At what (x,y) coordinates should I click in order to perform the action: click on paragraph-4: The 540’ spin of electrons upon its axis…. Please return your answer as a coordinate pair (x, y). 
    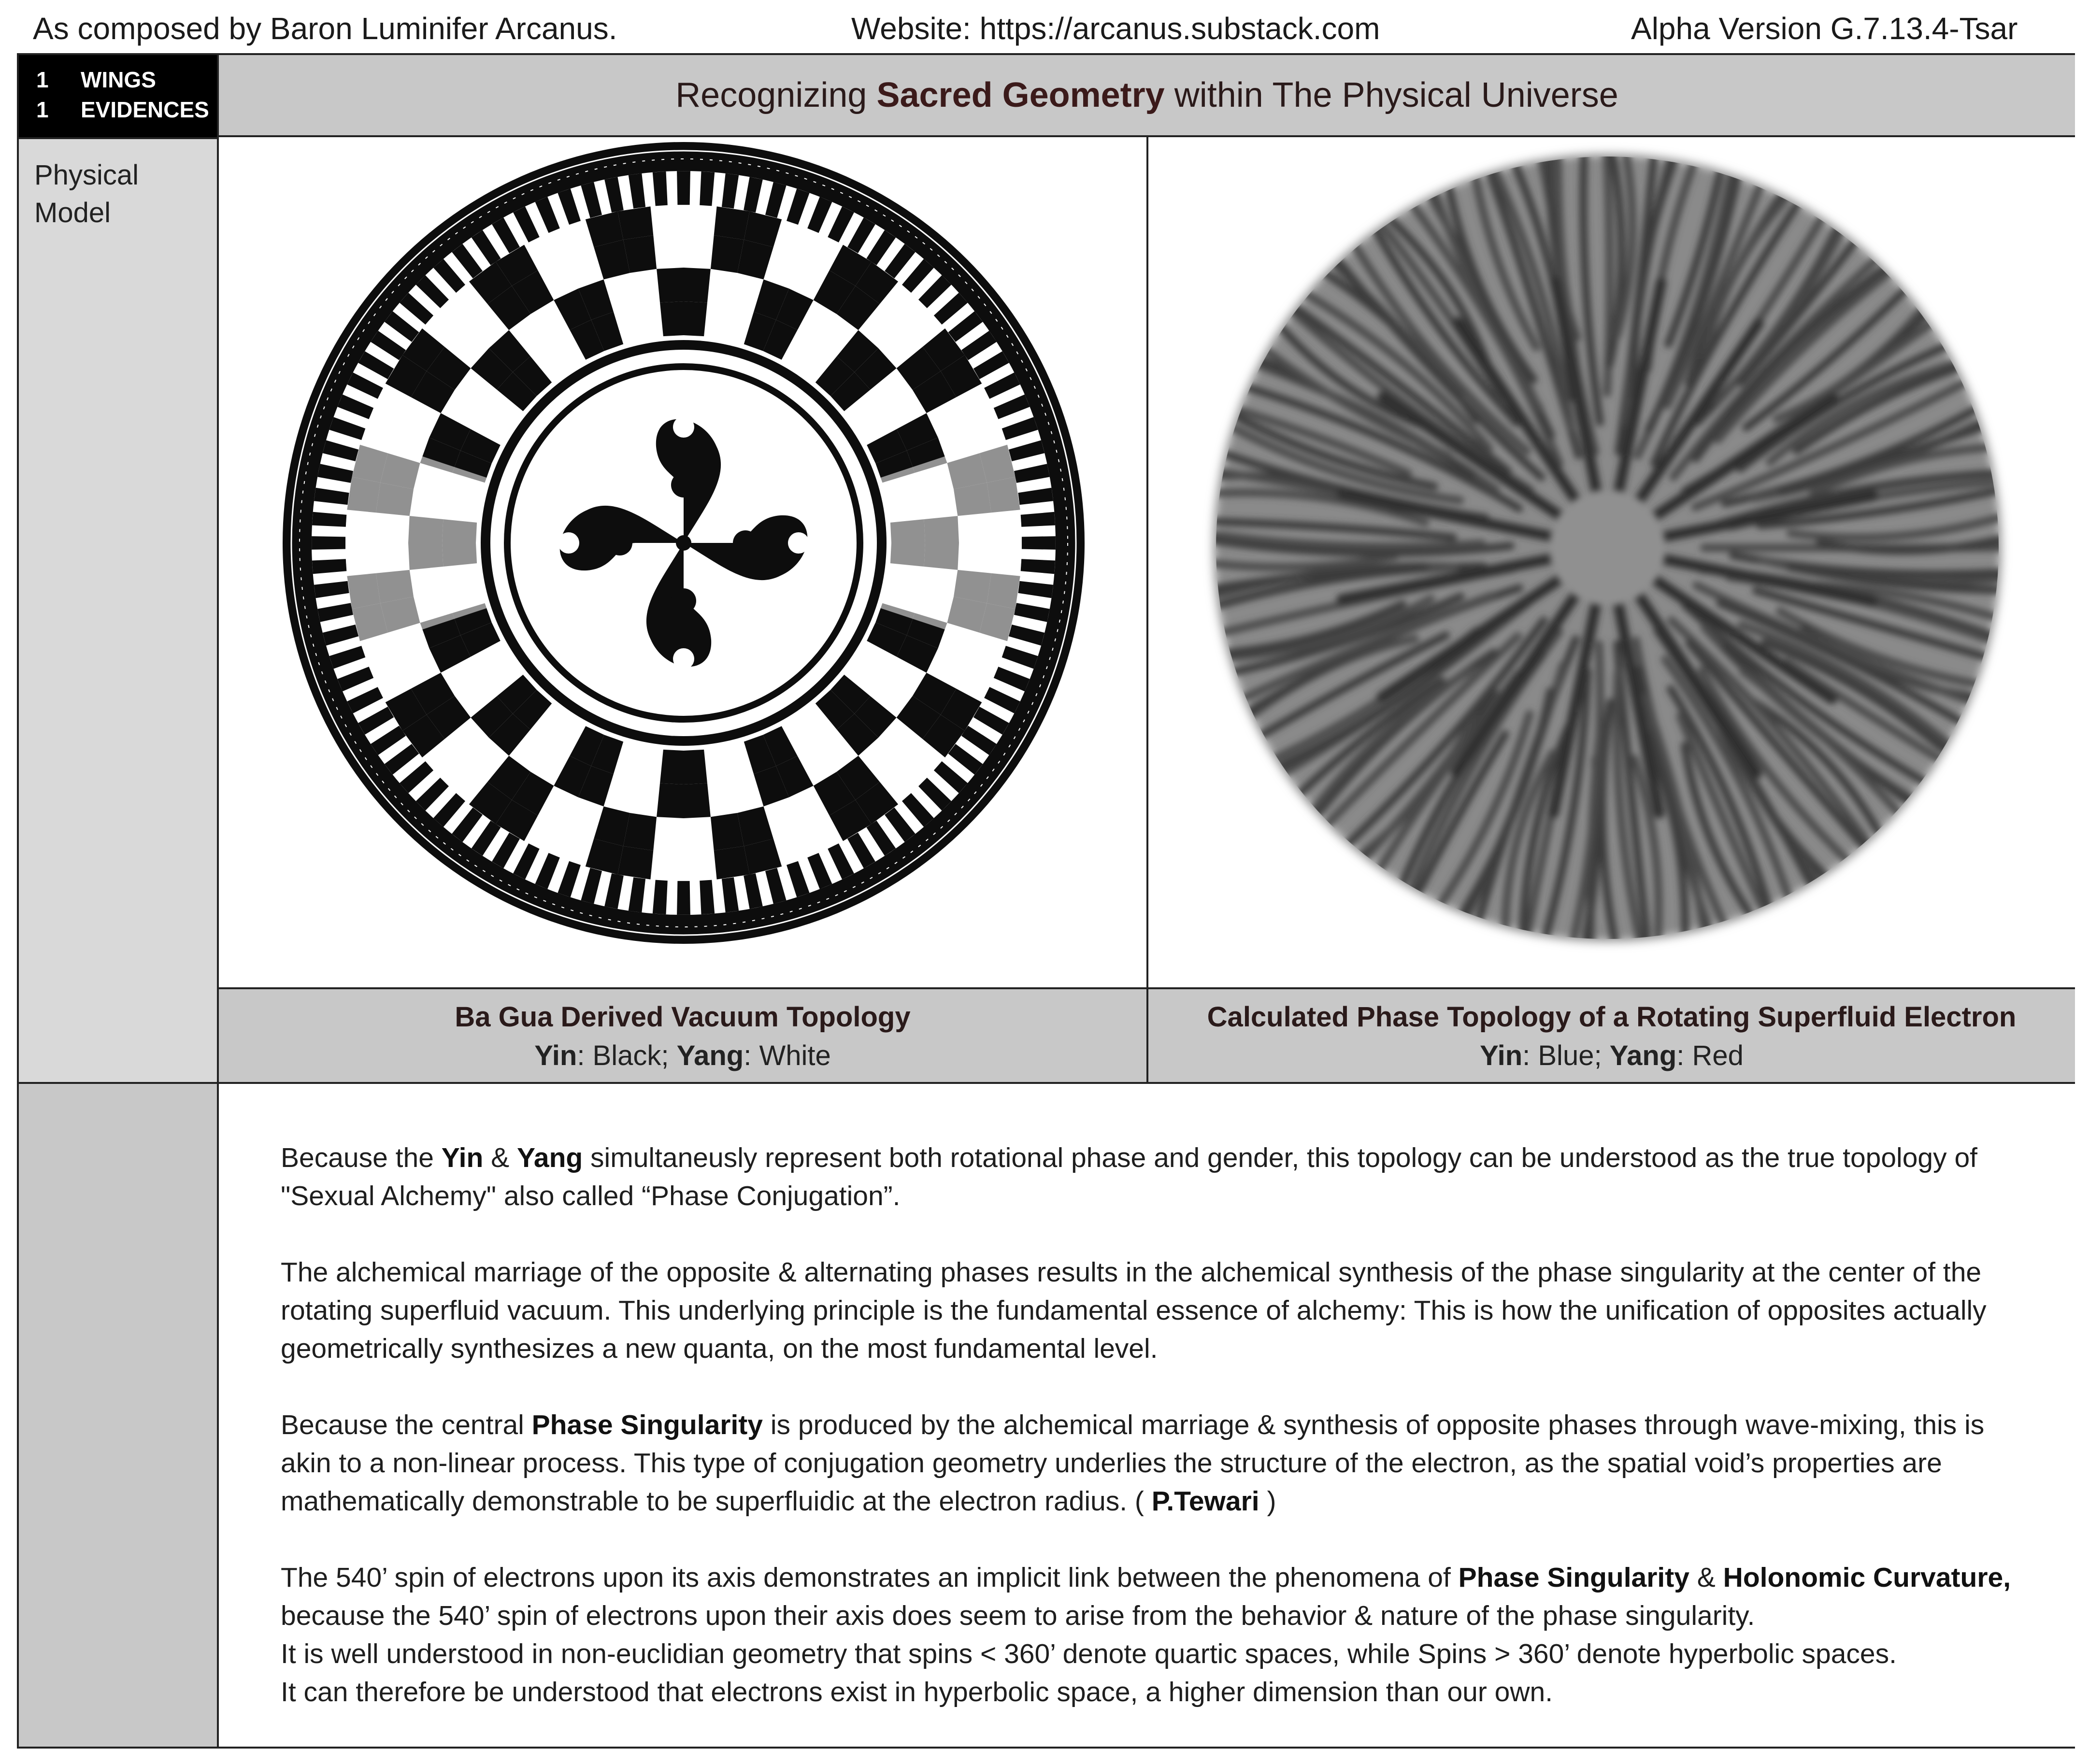
    Looking at the image, I should click on (1155, 1635).